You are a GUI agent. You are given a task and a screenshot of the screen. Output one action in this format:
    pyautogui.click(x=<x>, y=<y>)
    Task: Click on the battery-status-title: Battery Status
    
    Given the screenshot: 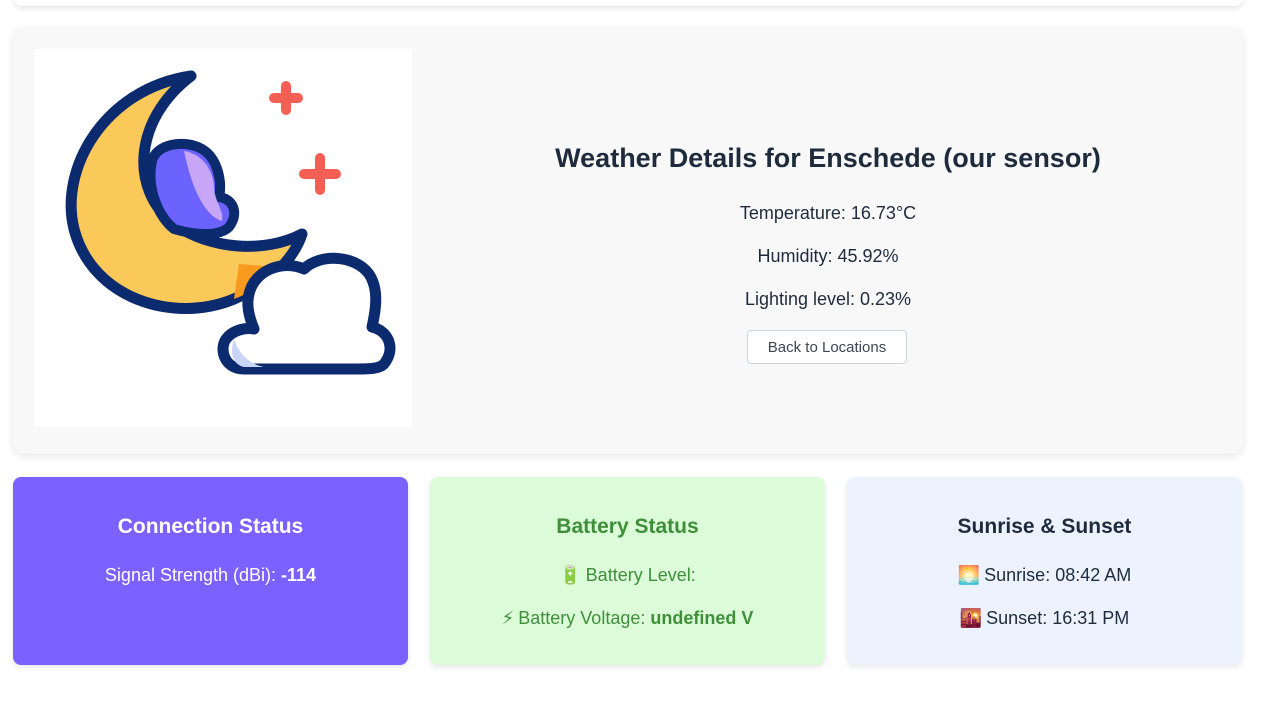 What is the action you would take?
    pyautogui.click(x=627, y=526)
    